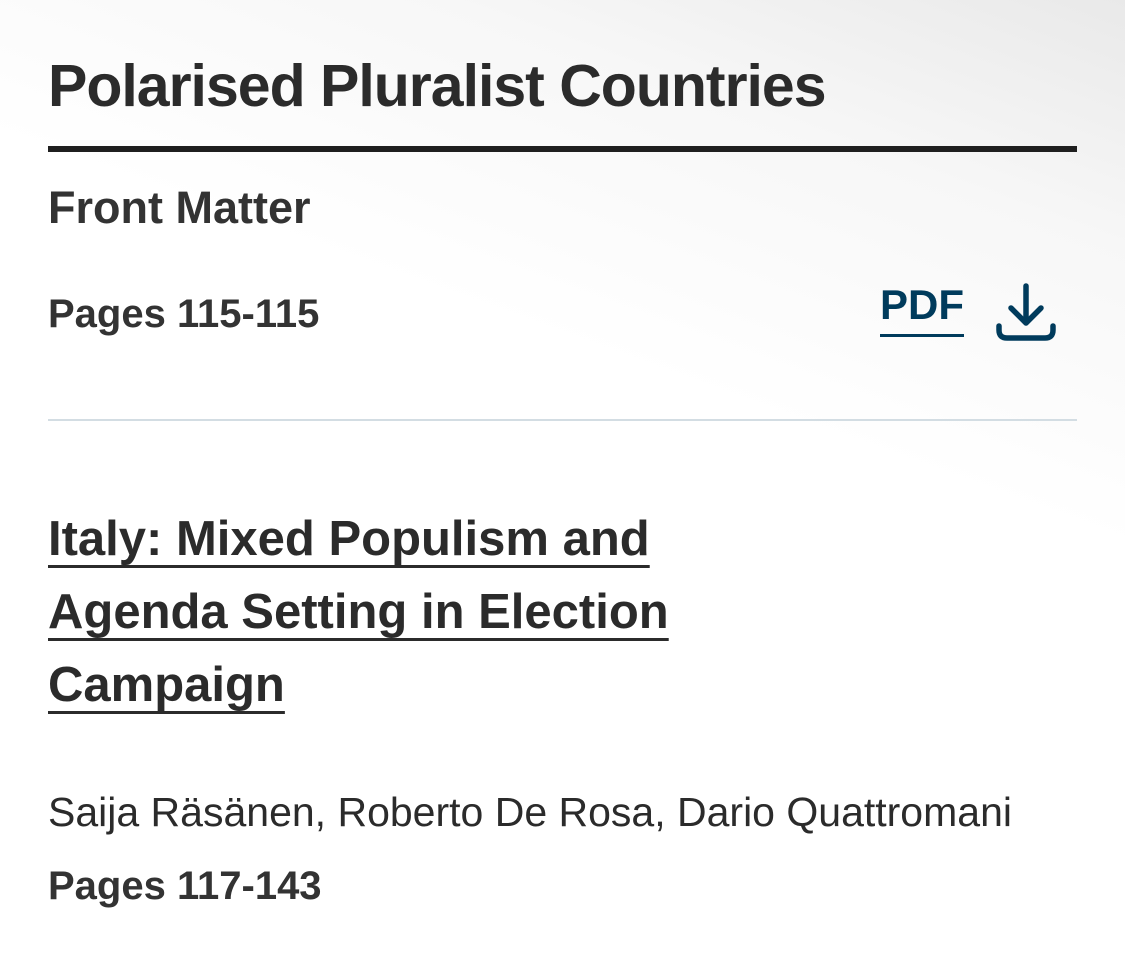  I want to click on section-divider, so click(562, 420).